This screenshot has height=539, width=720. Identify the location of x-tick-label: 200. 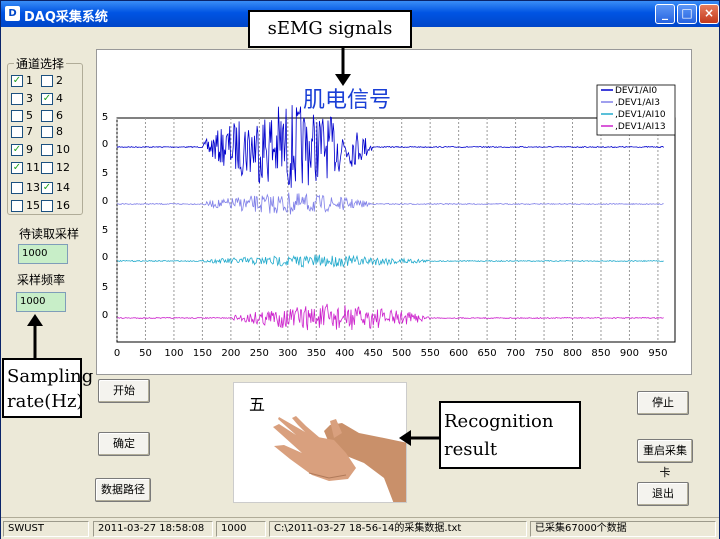
(230, 353).